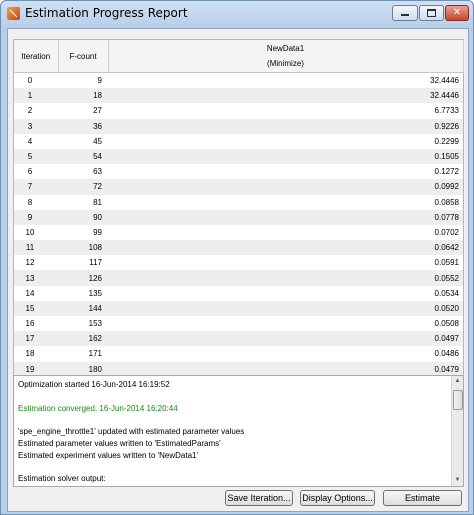 The width and height of the screenshot is (474, 515). I want to click on newdata-value-cell: 0.0642, so click(285, 248).